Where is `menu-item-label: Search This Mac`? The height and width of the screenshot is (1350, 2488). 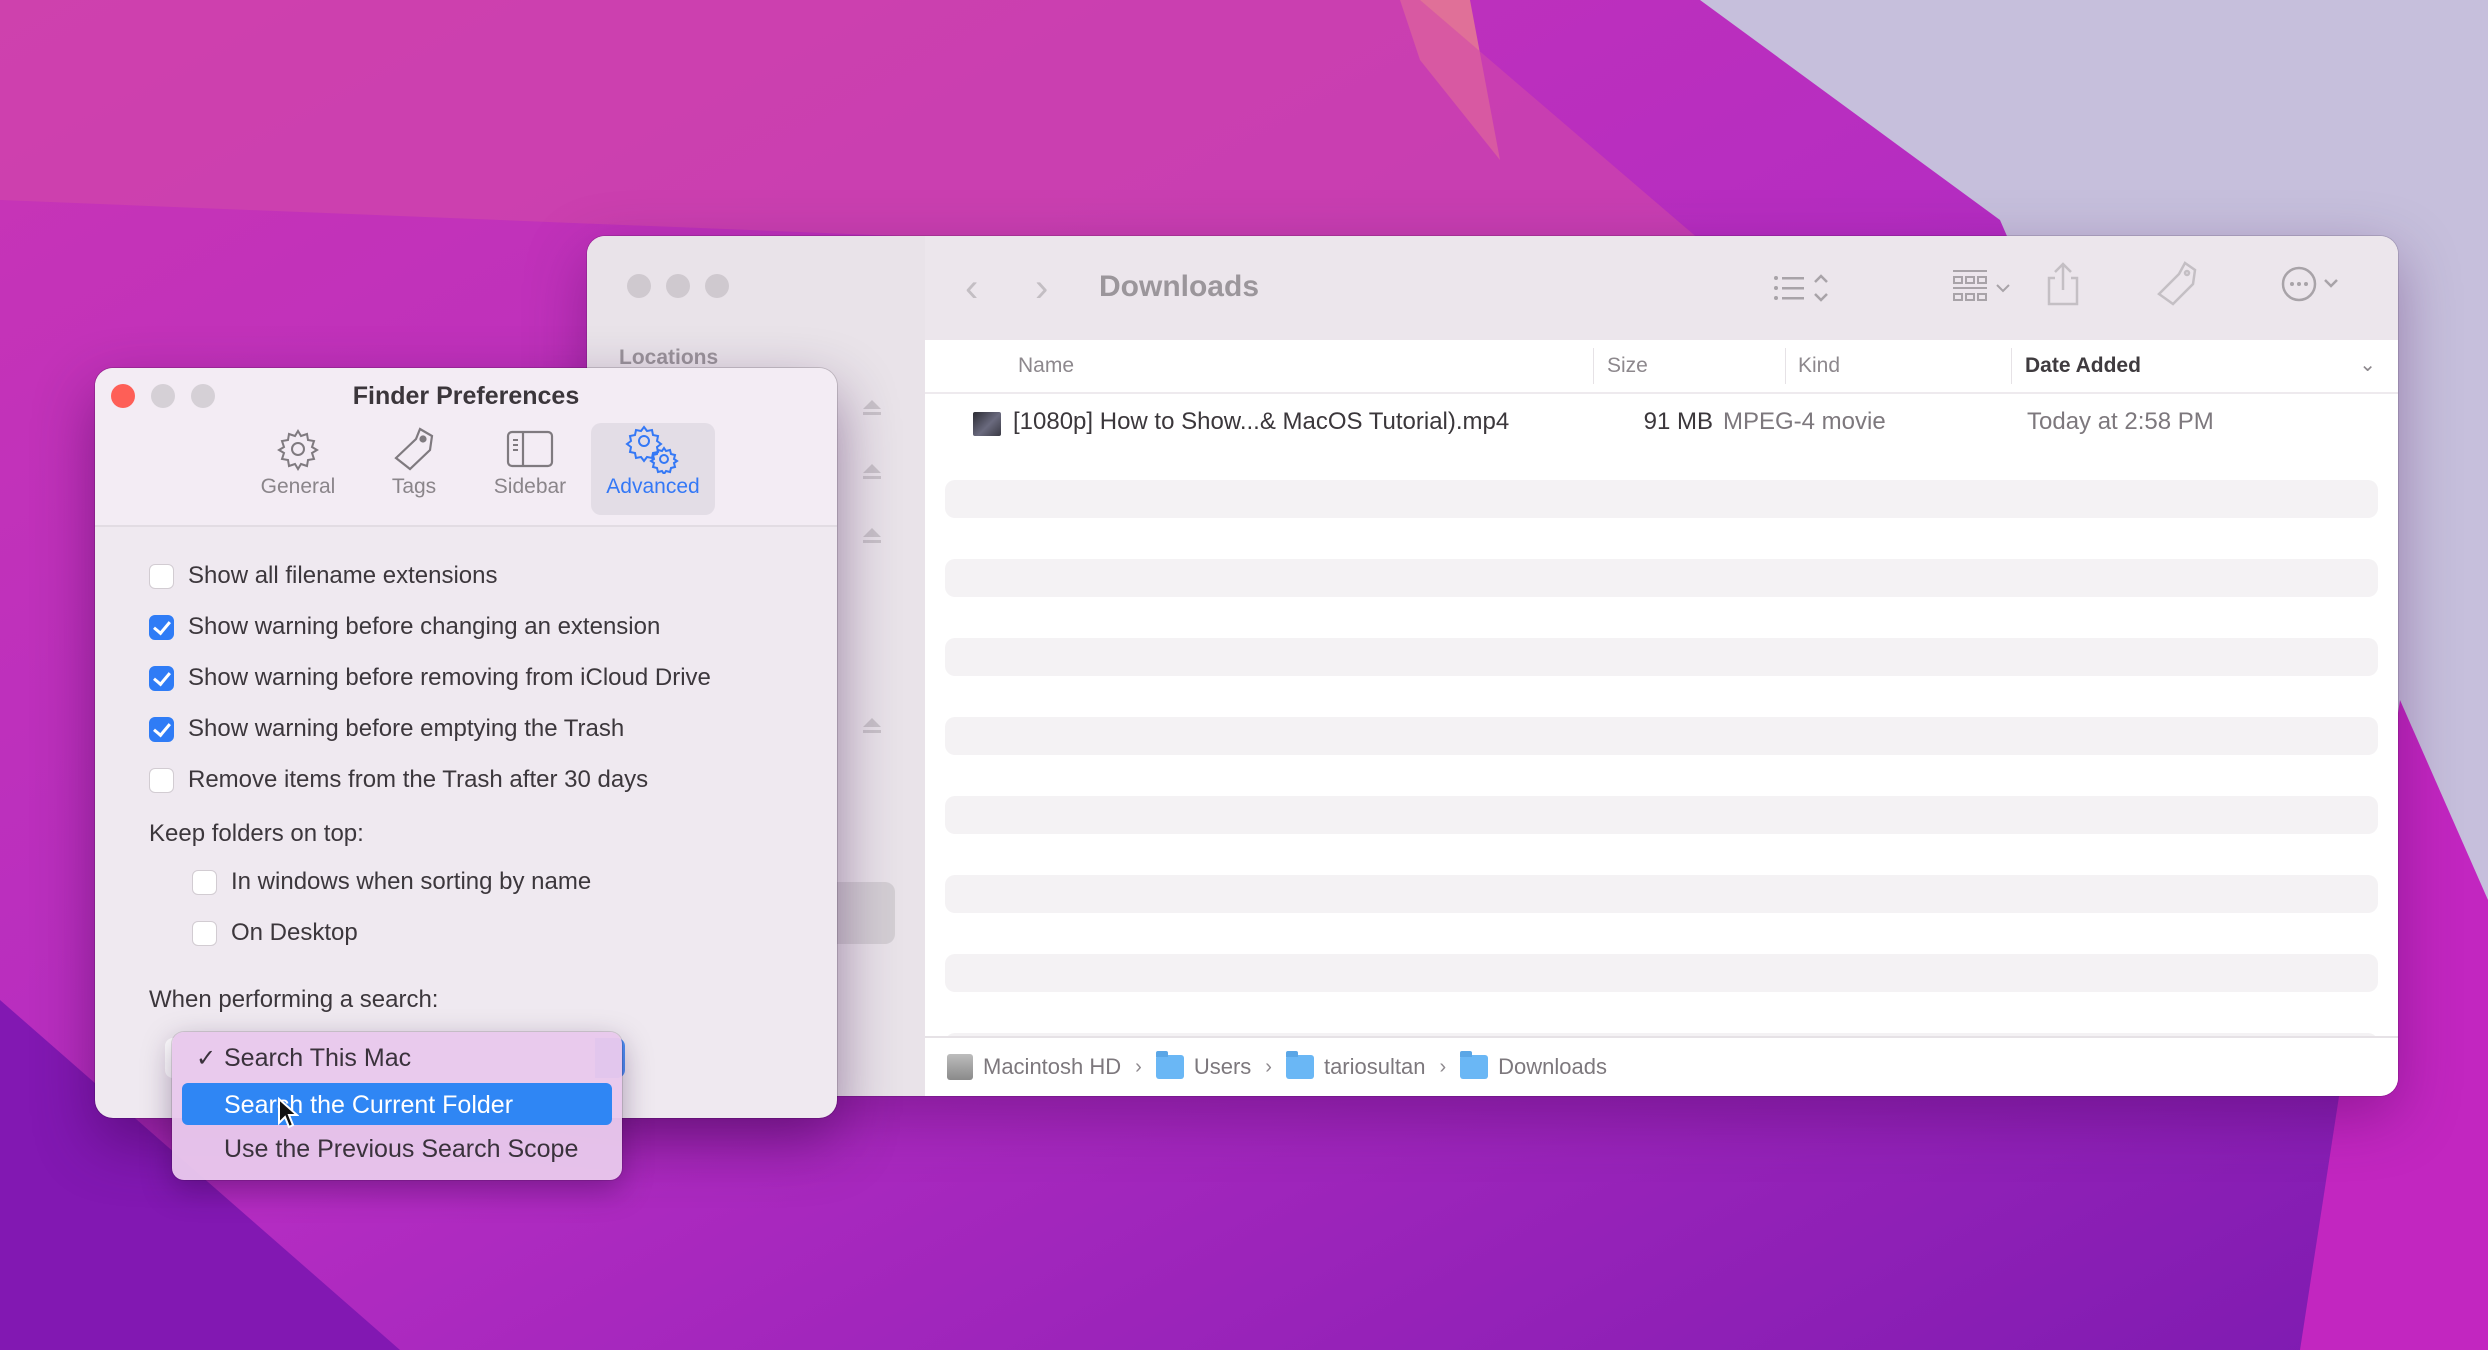
menu-item-label: Search This Mac is located at coordinates (318, 1058).